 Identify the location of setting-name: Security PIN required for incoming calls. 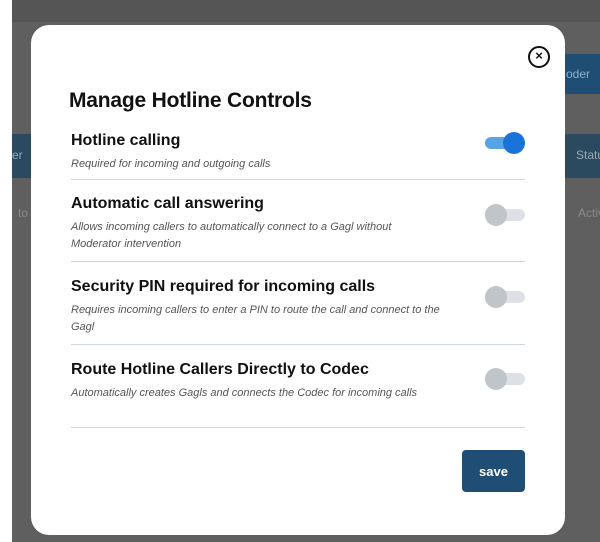
(223, 286).